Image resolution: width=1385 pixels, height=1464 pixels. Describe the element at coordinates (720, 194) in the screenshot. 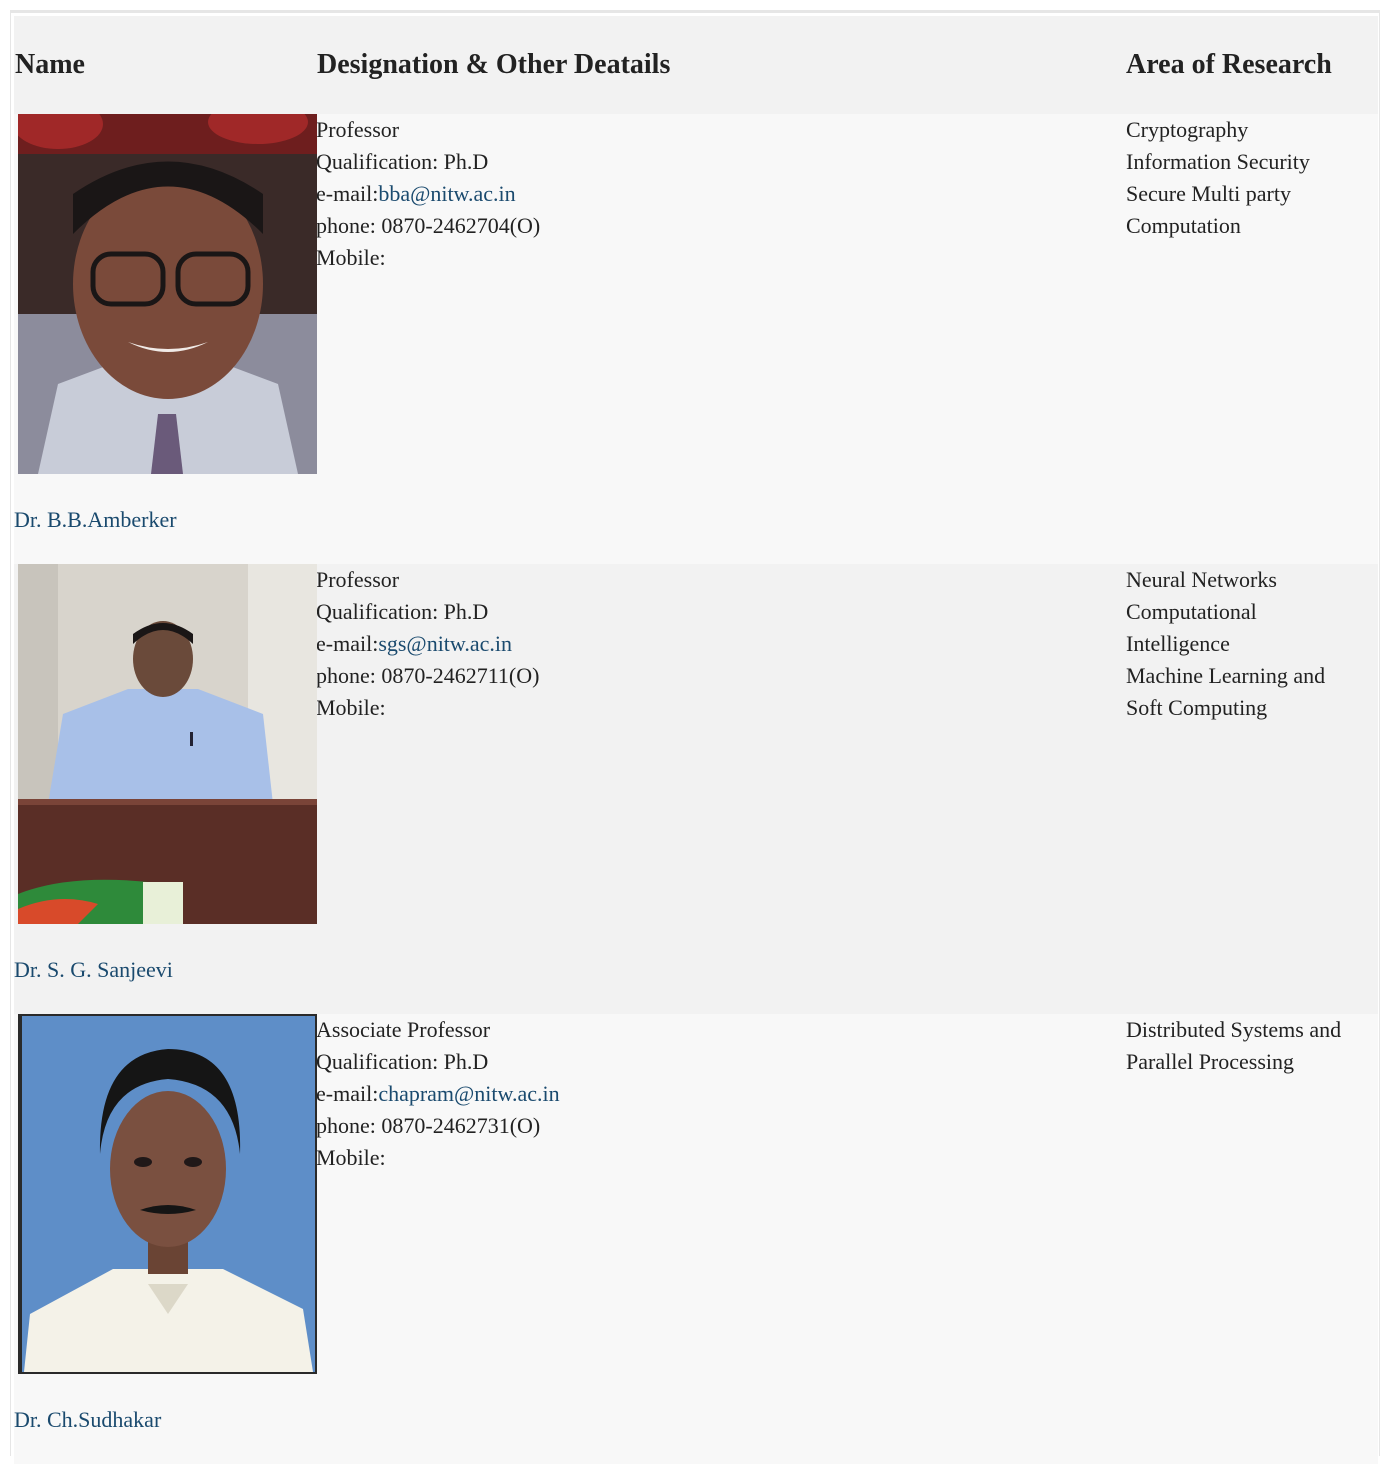

I see `email-line: e-mail:bba@nitw.ac.in` at that location.